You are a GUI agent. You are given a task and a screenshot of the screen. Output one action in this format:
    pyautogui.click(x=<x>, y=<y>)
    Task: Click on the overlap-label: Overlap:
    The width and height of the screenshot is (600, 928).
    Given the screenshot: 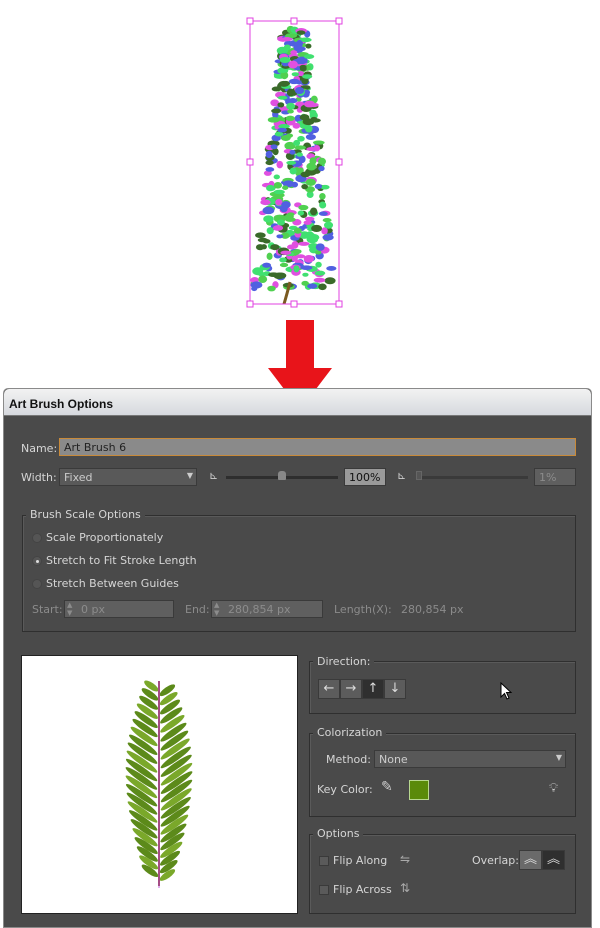 What is the action you would take?
    pyautogui.click(x=495, y=860)
    